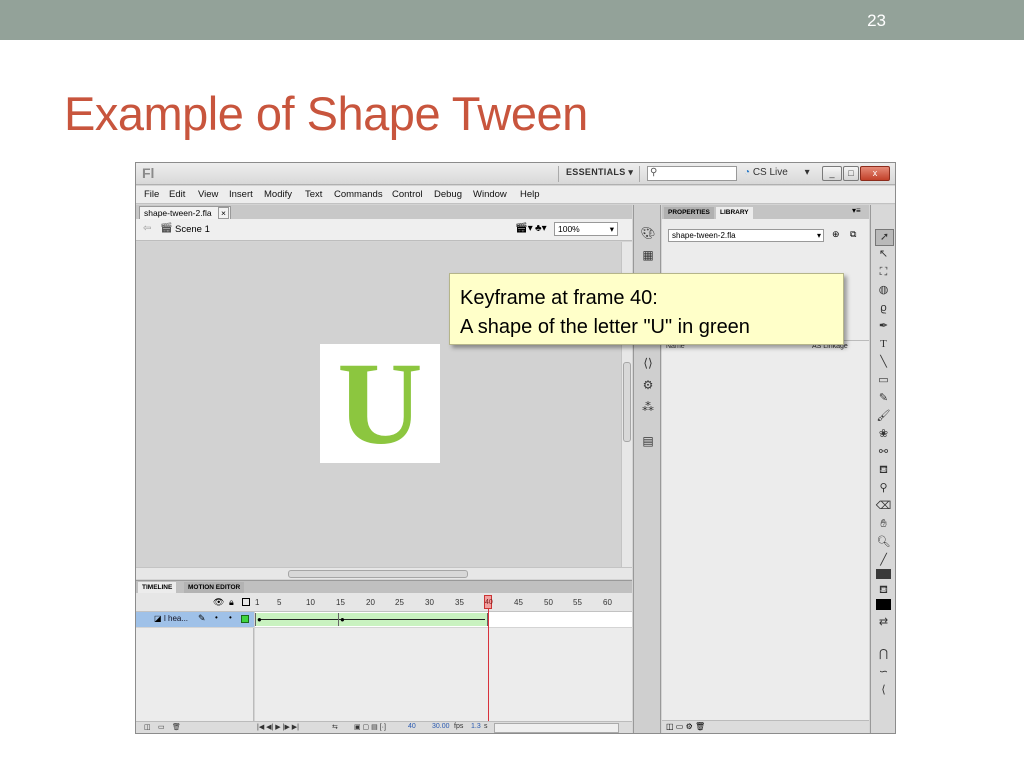 Image resolution: width=1024 pixels, height=768 pixels. I want to click on stage: U, so click(380, 403).